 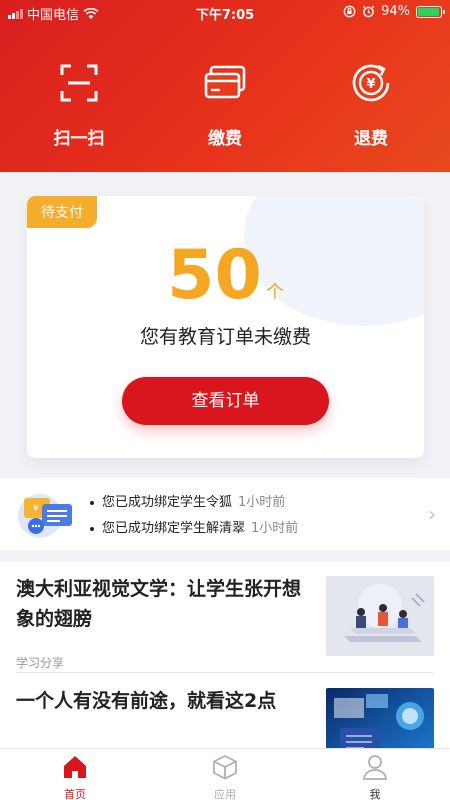 What do you see at coordinates (194, 529) in the screenshot?
I see `notice-item: 您已成功绑定学生解清翠 1小时前` at bounding box center [194, 529].